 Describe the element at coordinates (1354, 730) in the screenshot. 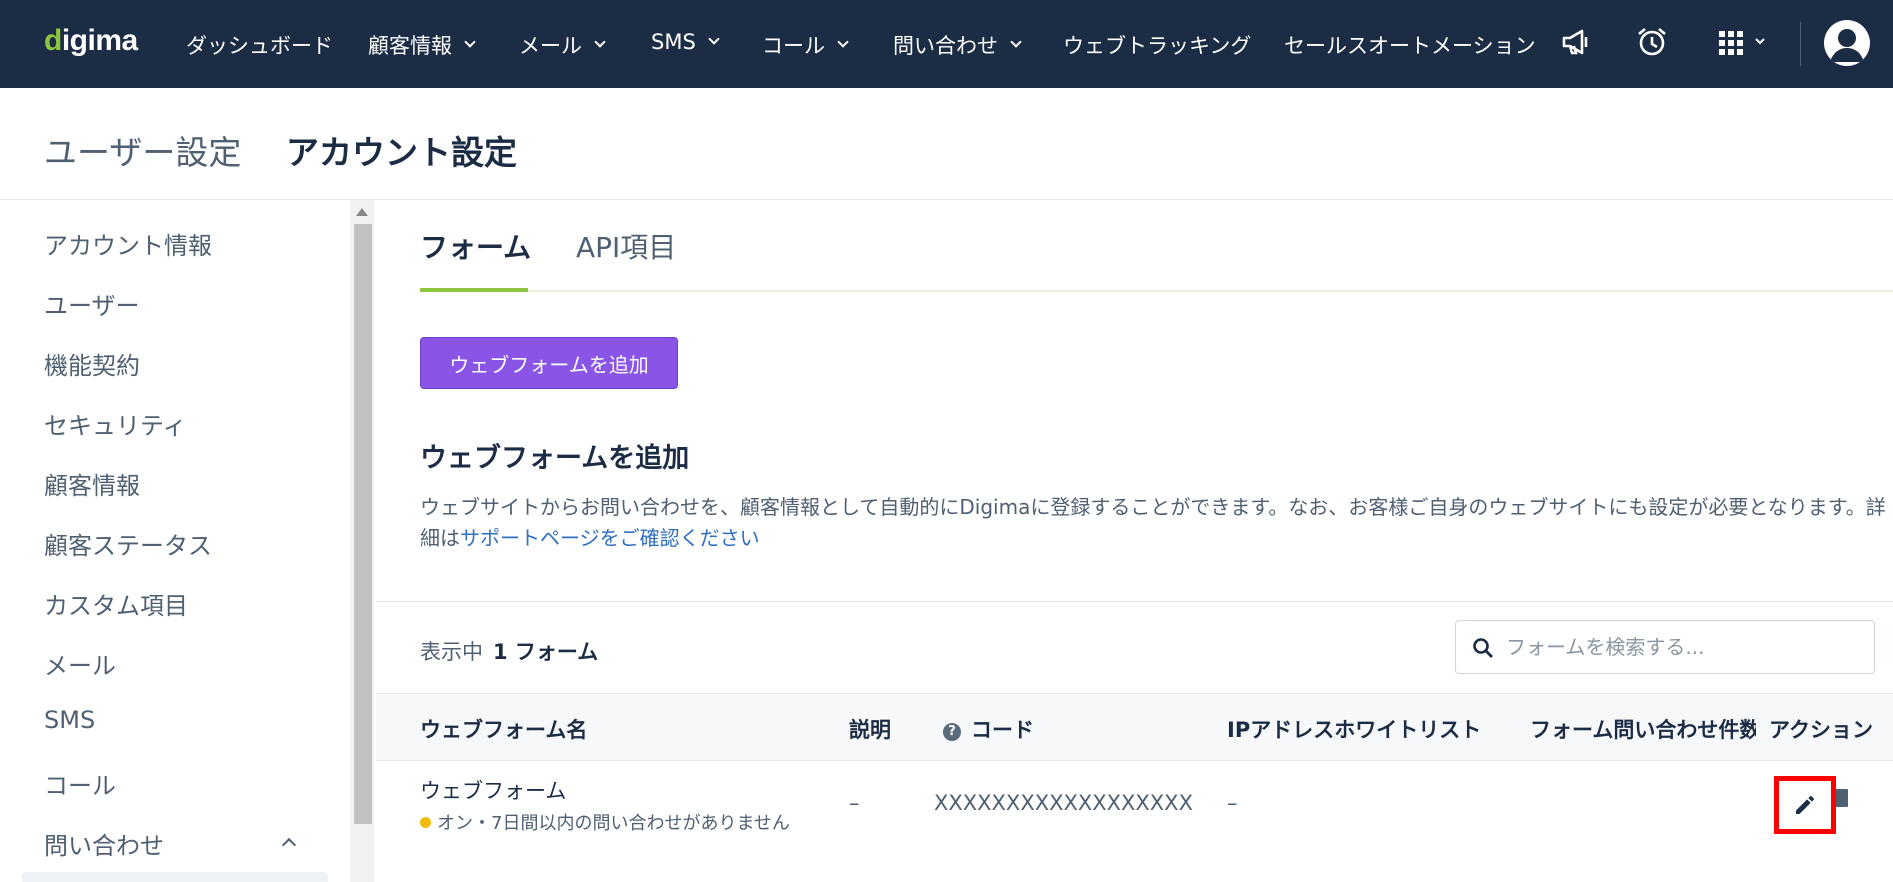

I see `column-header-ip-whitelist: IPアドレスホワイトリスト` at that location.